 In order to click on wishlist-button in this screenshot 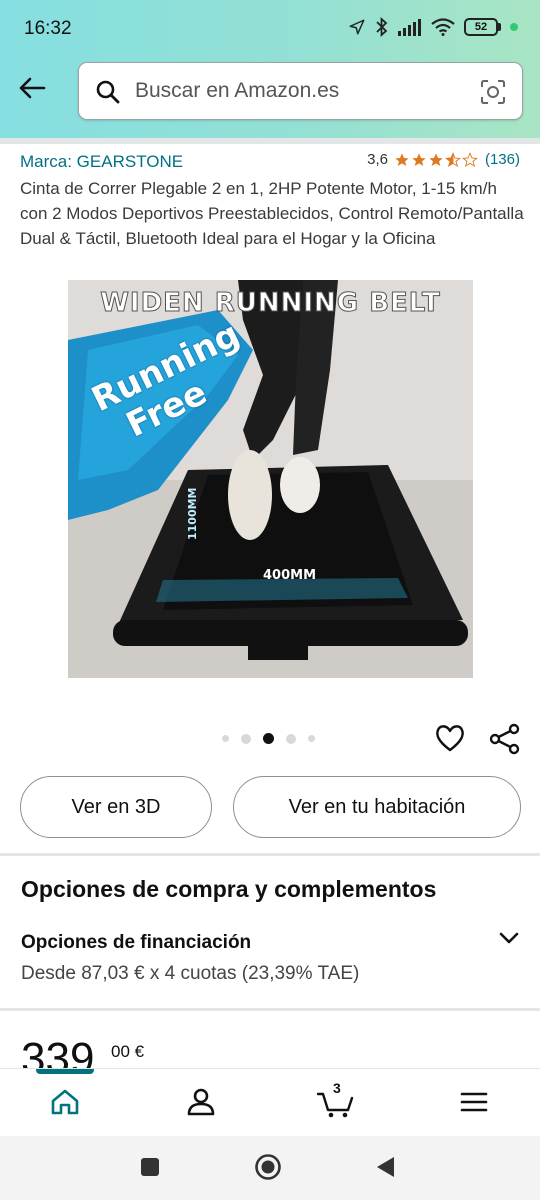, I will do `click(450, 738)`.